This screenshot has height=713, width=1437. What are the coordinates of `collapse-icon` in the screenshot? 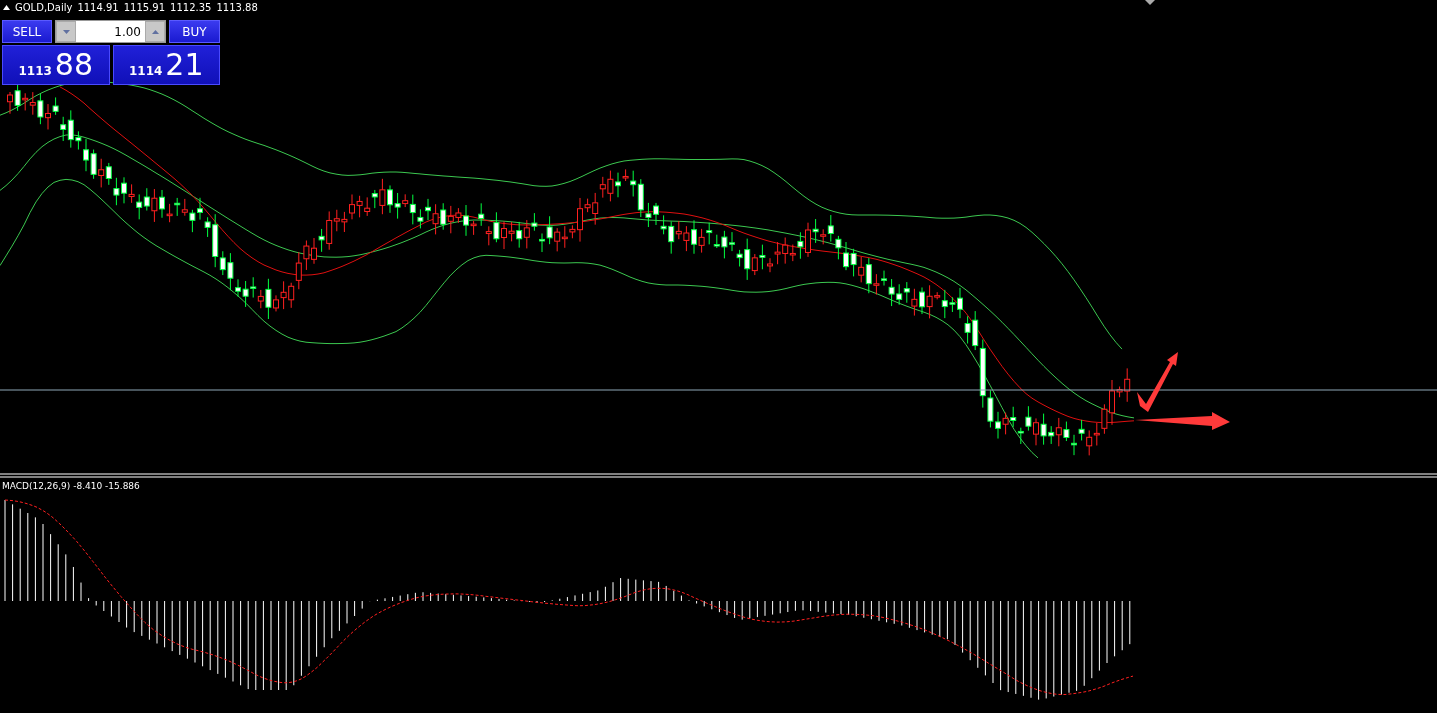 It's located at (6, 7).